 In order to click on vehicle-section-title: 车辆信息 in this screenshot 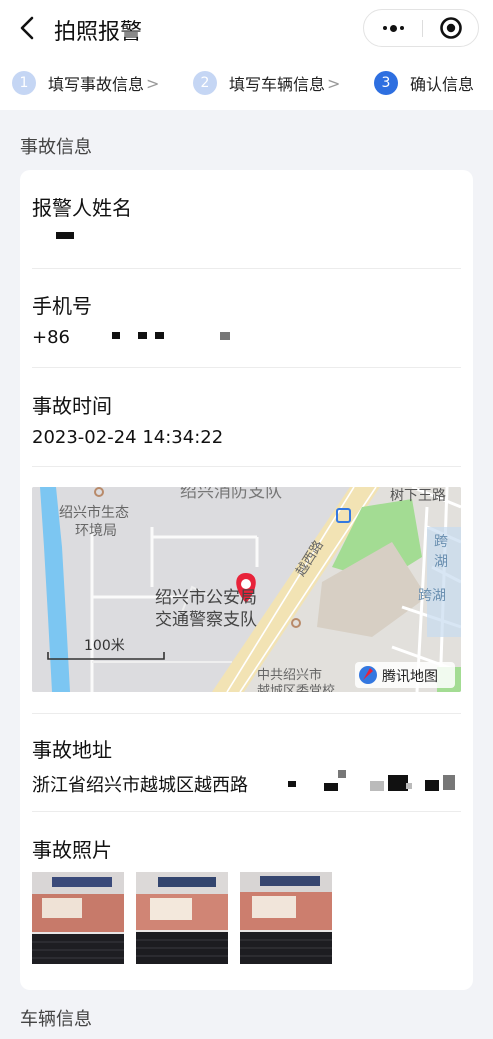, I will do `click(56, 1019)`.